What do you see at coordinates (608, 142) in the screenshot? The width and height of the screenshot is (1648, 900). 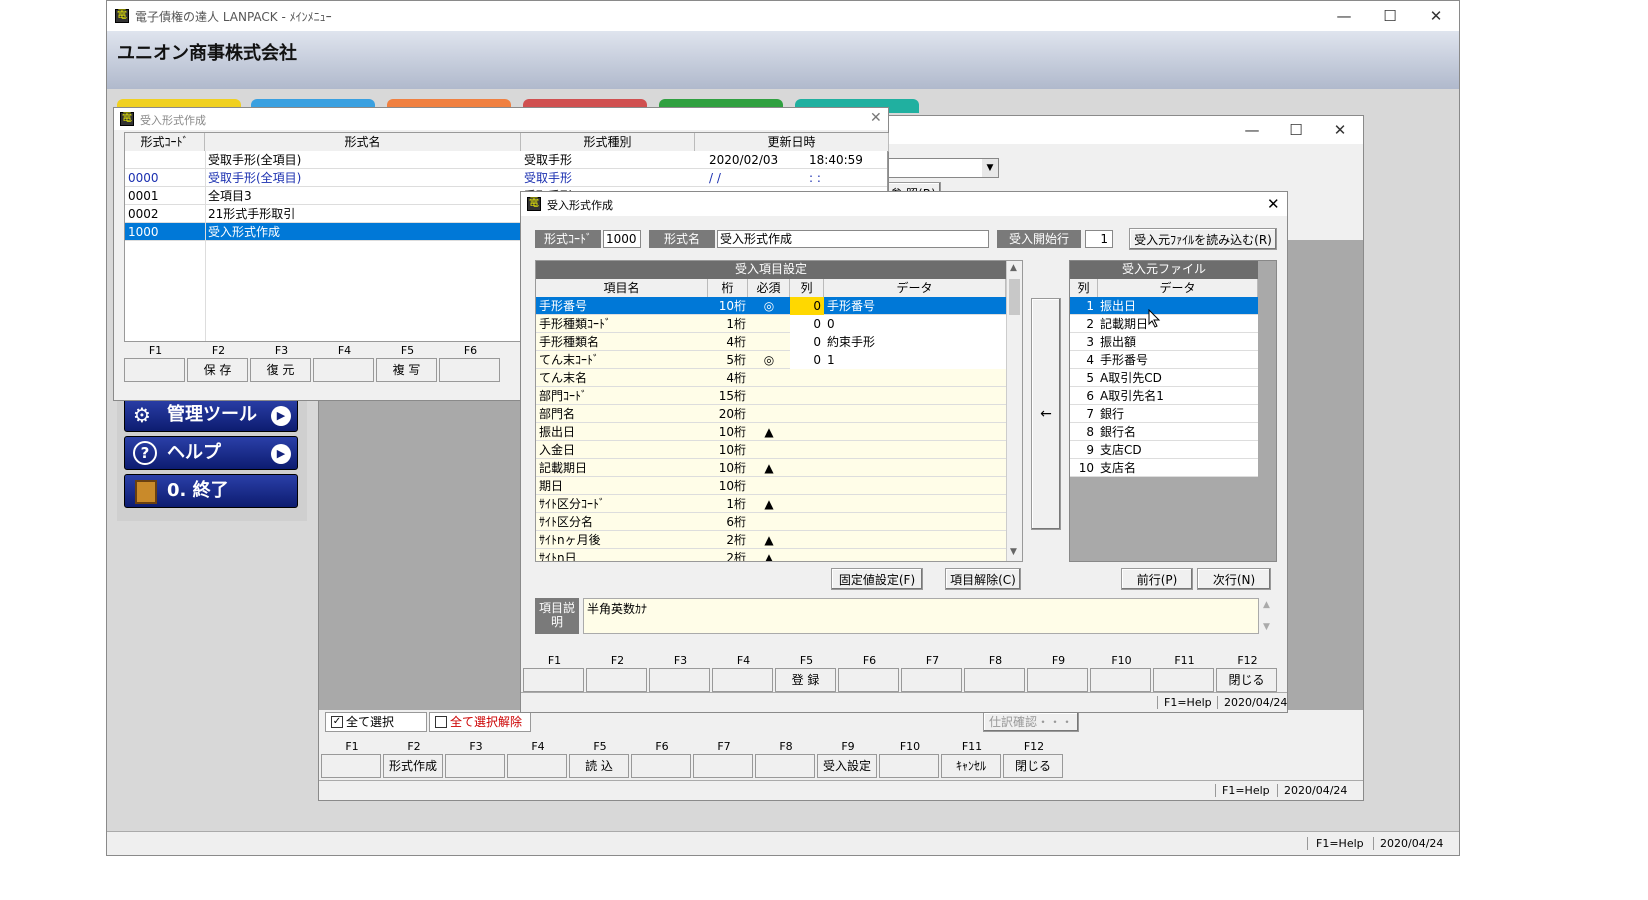 I see `col-header-type: 形式種別` at bounding box center [608, 142].